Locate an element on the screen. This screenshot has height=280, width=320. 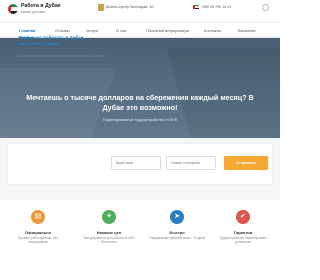
nav-item-contacts: Контакты is located at coordinates (212, 30).